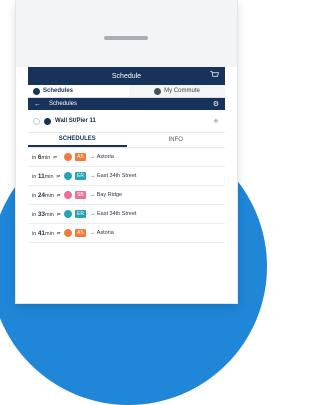 The image size is (320, 405). Describe the element at coordinates (45, 157) in the screenshot. I see `time-label: in 6min ≓` at that location.